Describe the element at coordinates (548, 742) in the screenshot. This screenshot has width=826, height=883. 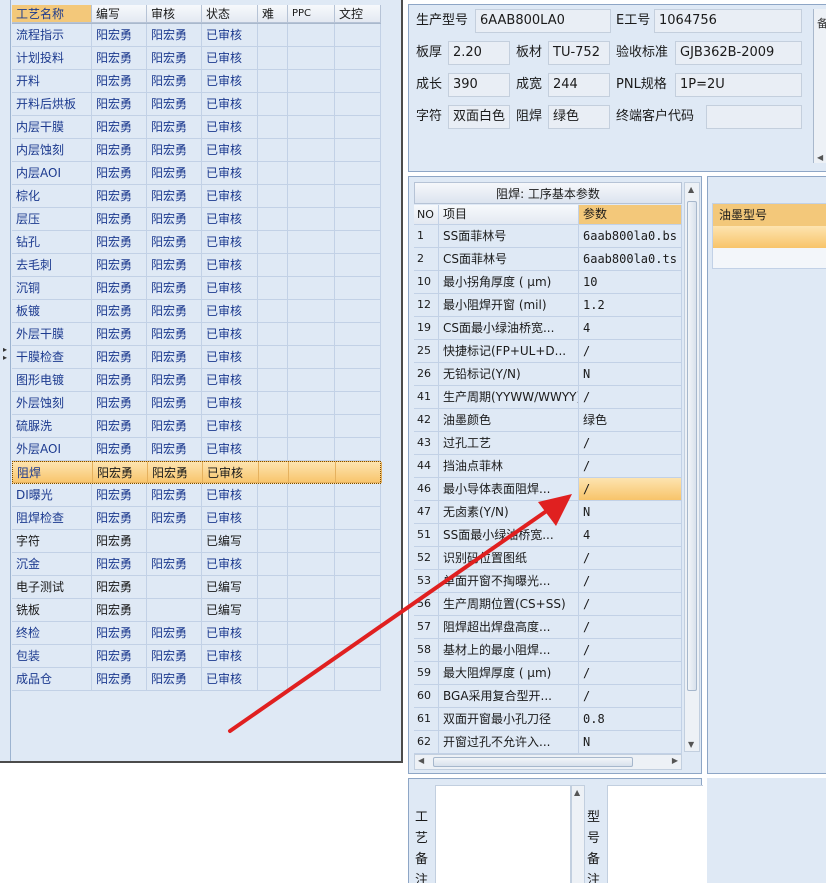
I see `table-row: 62 开窗过孔不允许入... N` at that location.